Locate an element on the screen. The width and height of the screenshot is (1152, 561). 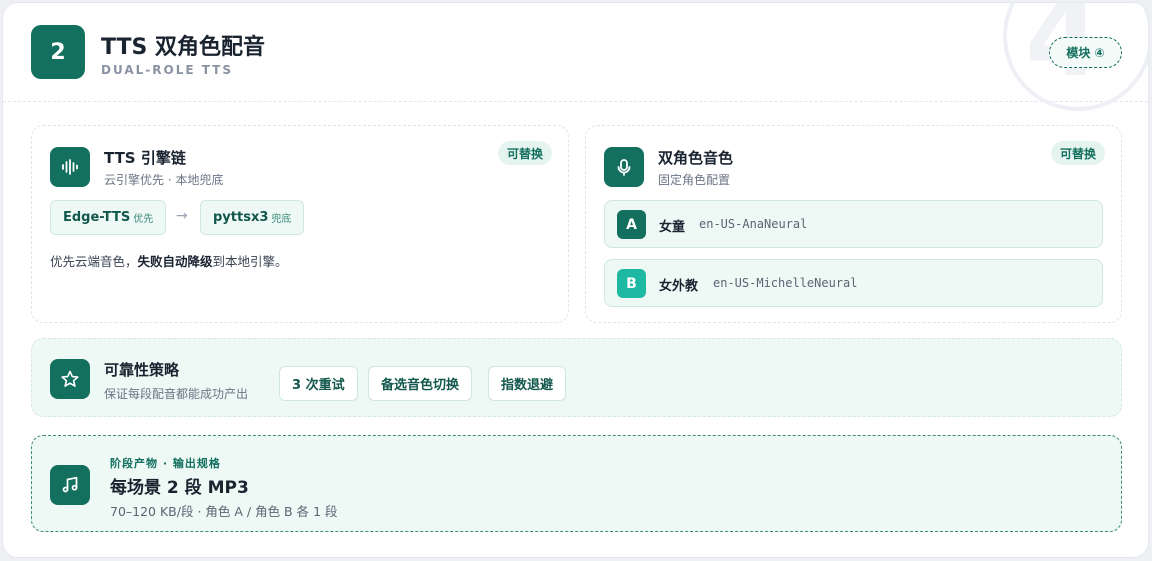
voice-panel-subtitle: 固定角色配置 is located at coordinates (694, 180).